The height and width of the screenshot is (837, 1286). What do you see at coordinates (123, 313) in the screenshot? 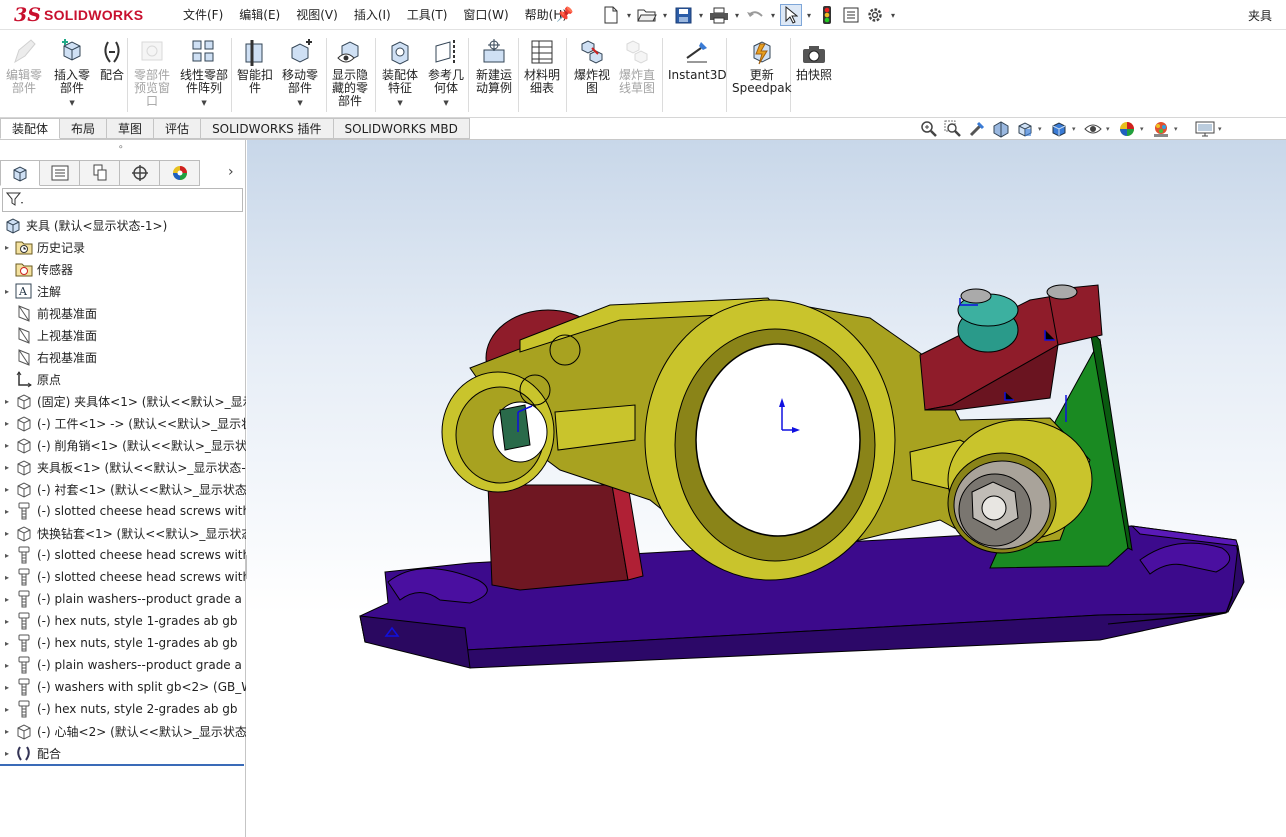
I see `tree-item: 前视基准面` at bounding box center [123, 313].